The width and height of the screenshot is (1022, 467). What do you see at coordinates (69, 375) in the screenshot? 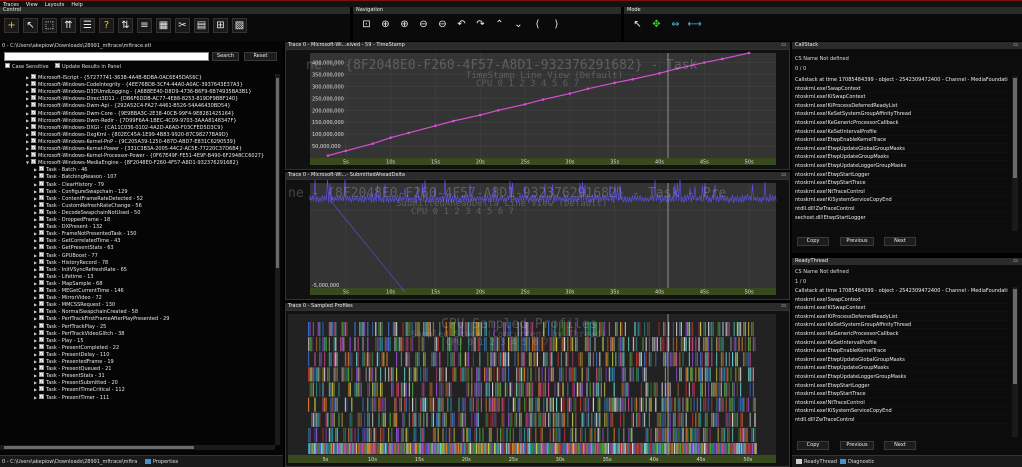
I see `task-row: ▶ ✓ Task - PresentStats - 31` at bounding box center [69, 375].